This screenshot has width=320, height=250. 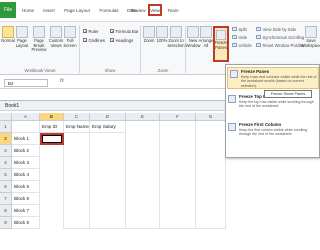 I want to click on cell-a9: Block 8, so click(x=26, y=223).